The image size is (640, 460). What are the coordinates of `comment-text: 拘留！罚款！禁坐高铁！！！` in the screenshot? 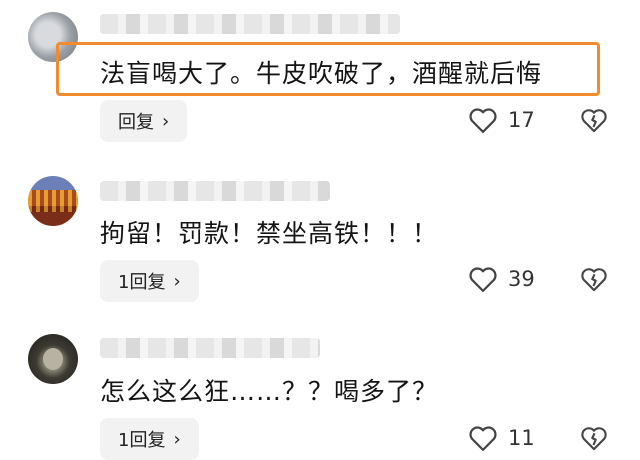 It's located at (269, 233).